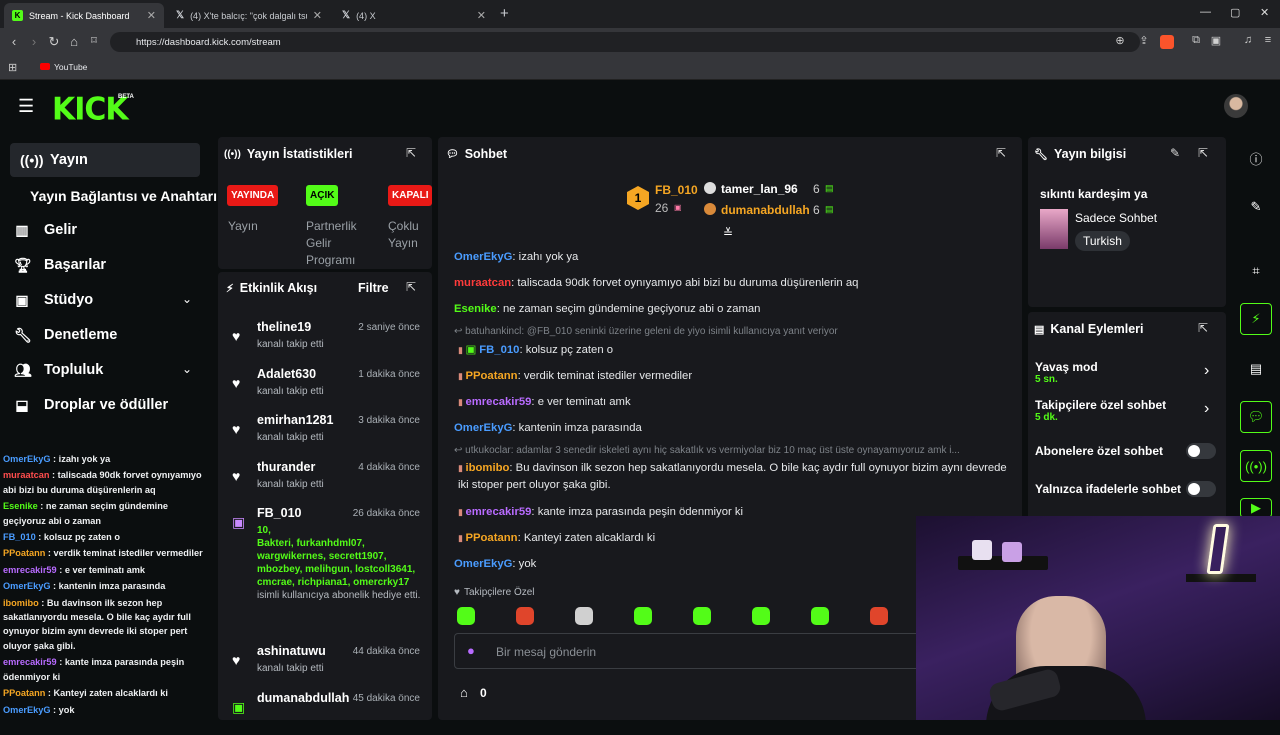  What do you see at coordinates (286, 374) in the screenshot?
I see `activity-username: Adalet630` at bounding box center [286, 374].